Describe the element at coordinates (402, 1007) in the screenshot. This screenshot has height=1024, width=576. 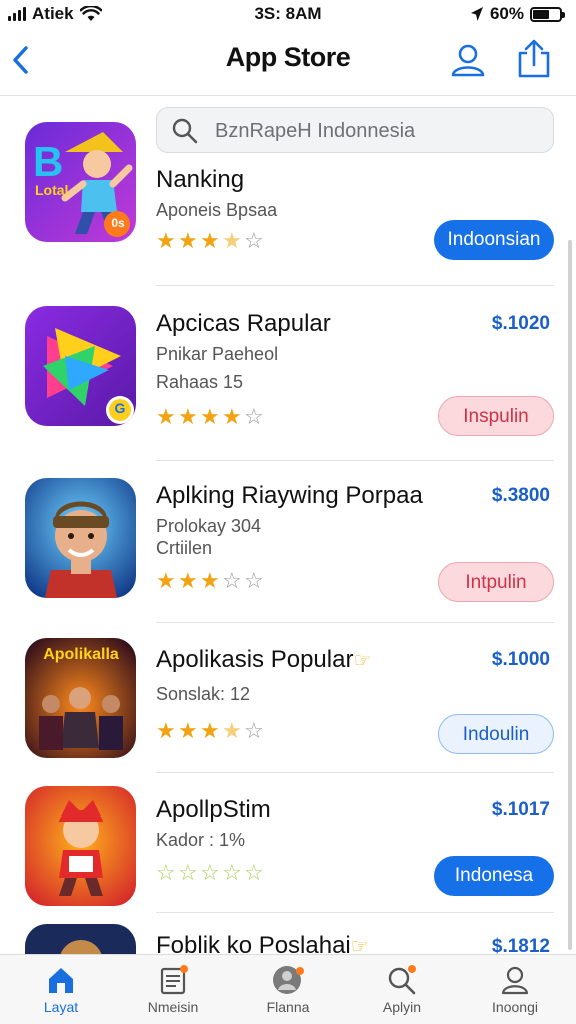
I see `tab-label: Aplyin` at that location.